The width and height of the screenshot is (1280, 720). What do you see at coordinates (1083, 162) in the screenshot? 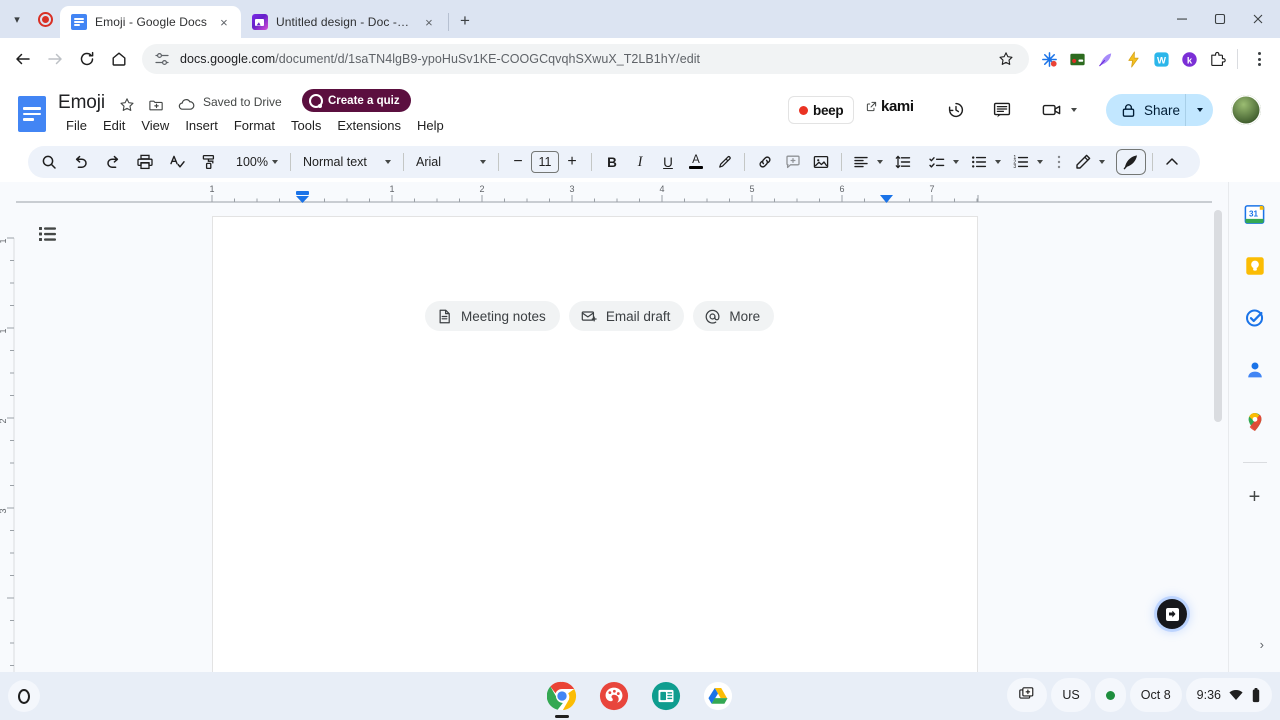
I see `editing-pencil-icon` at bounding box center [1083, 162].